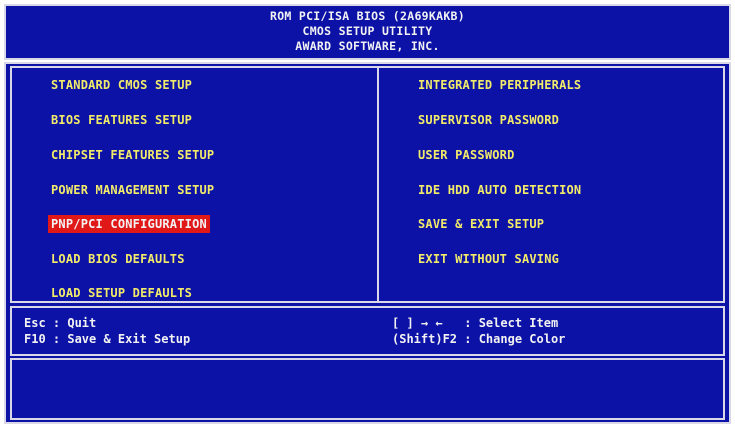 This screenshot has height=432, width=735. I want to click on menu-item-load-bios-defaults: LOAD BIOS DEFAULTS, so click(118, 259).